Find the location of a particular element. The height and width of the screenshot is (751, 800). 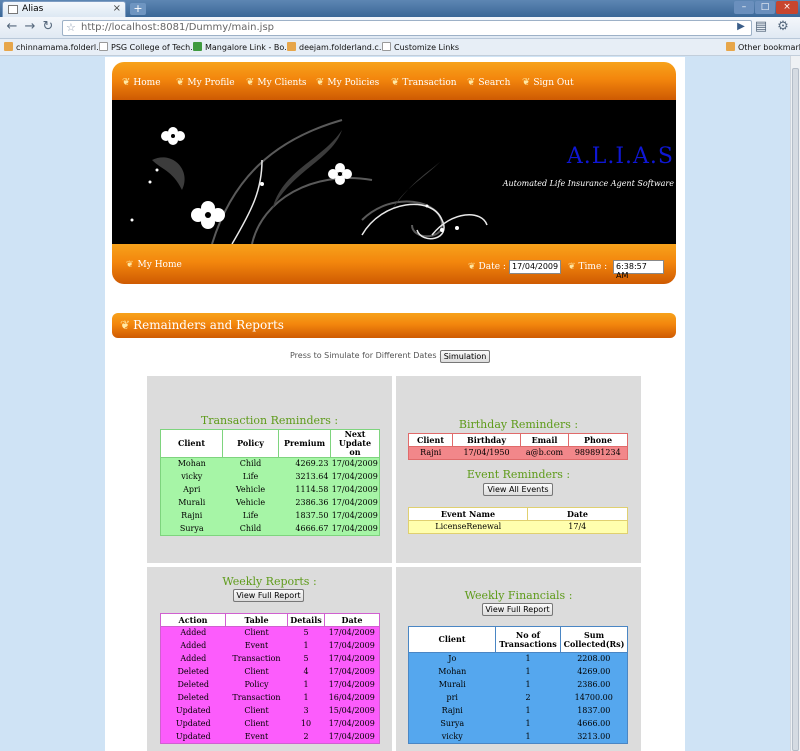

minimize-icon: – is located at coordinates (744, 7).